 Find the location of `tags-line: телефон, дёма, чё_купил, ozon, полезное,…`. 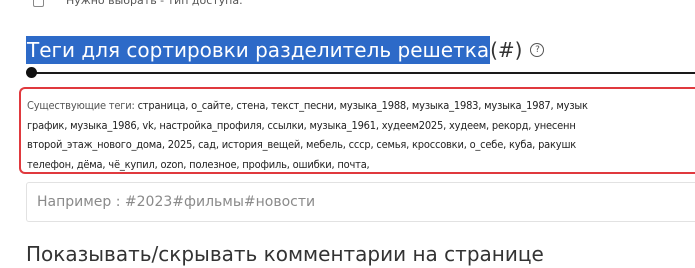

tags-line: телефон, дёма, чё_купил, ozon, полезное,… is located at coordinates (198, 164).